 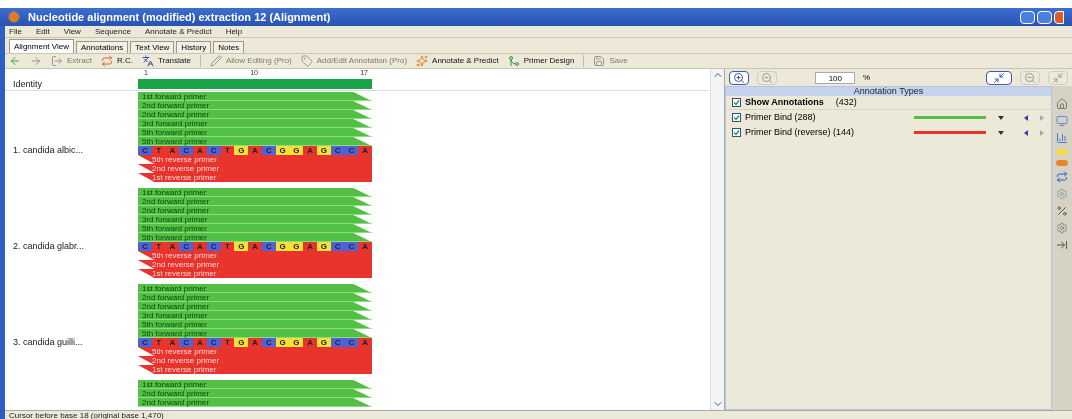 What do you see at coordinates (194, 47) in the screenshot?
I see `tab: History` at bounding box center [194, 47].